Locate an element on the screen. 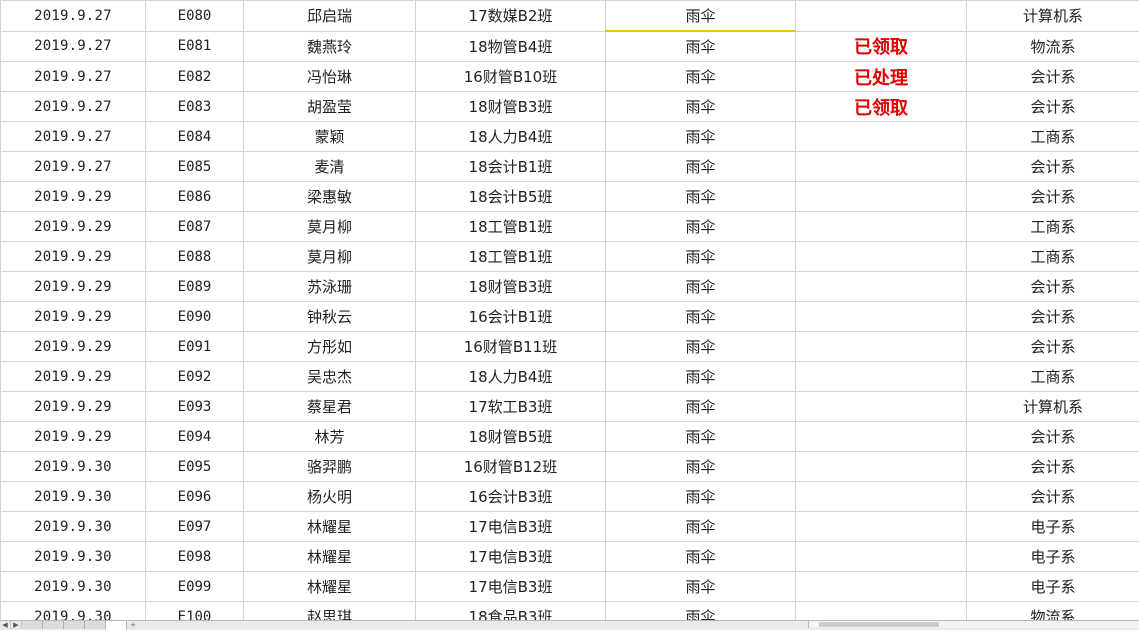  cell-name: 钟秋云 is located at coordinates (330, 317).